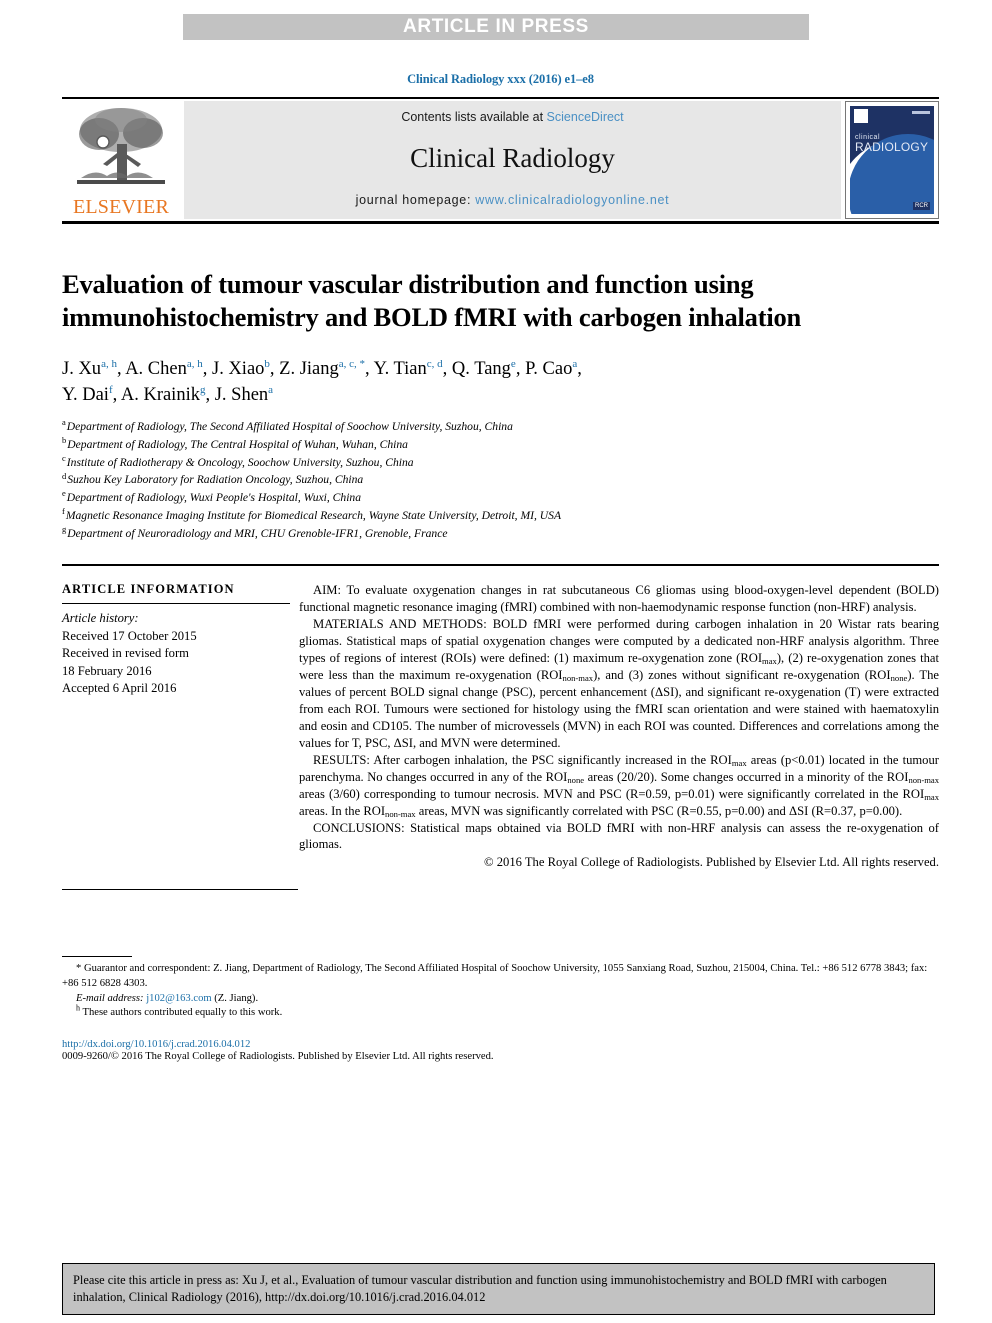 This screenshot has width=992, height=1323. I want to click on running-head: Clinical Radiology xxx (2016) e1–e8, so click(500, 79).